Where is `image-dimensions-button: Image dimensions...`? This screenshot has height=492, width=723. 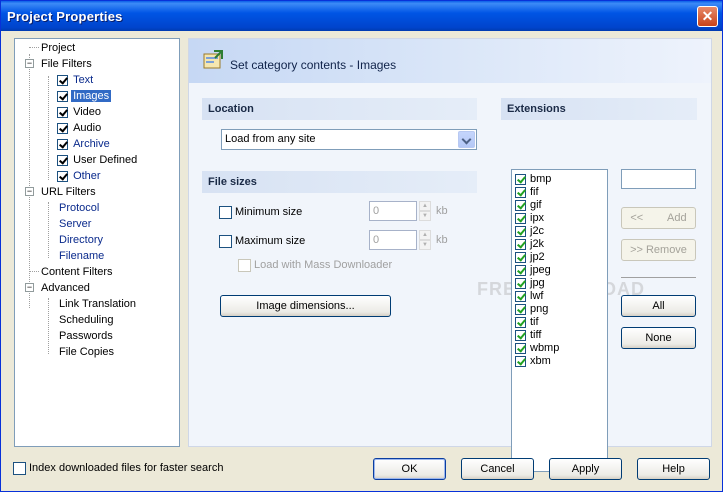
image-dimensions-button: Image dimensions... is located at coordinates (305, 306).